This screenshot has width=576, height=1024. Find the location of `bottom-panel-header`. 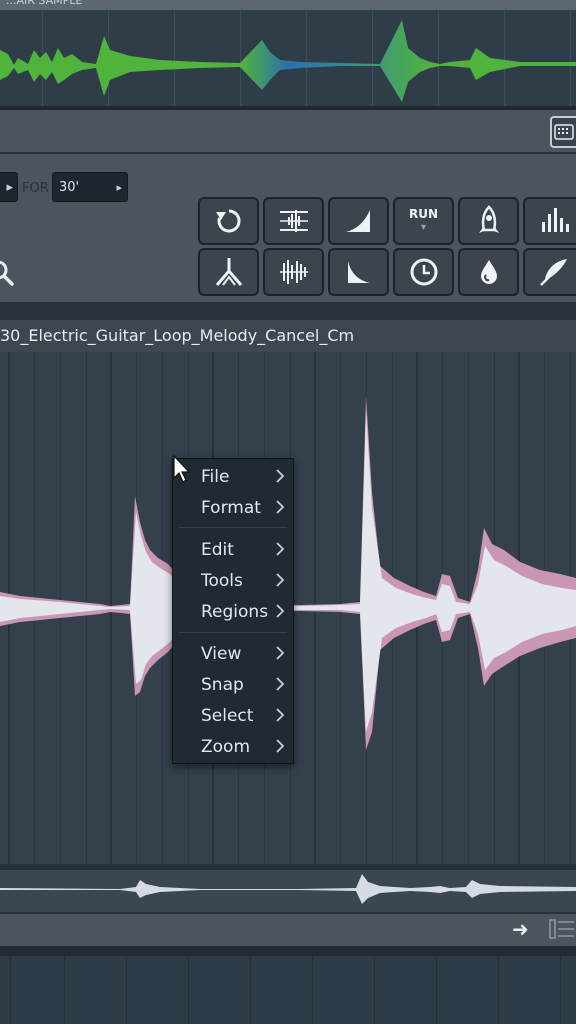

bottom-panel-header is located at coordinates (288, 951).